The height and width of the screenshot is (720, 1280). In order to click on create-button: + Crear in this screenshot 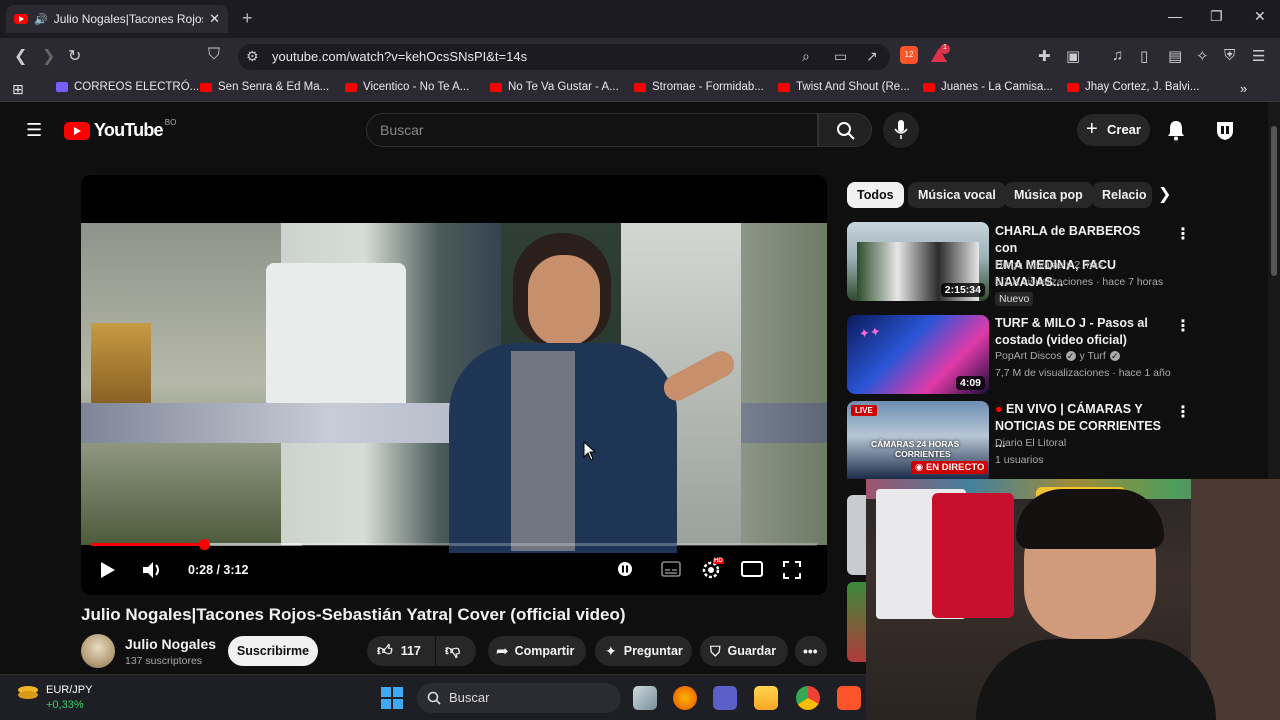, I will do `click(1113, 130)`.